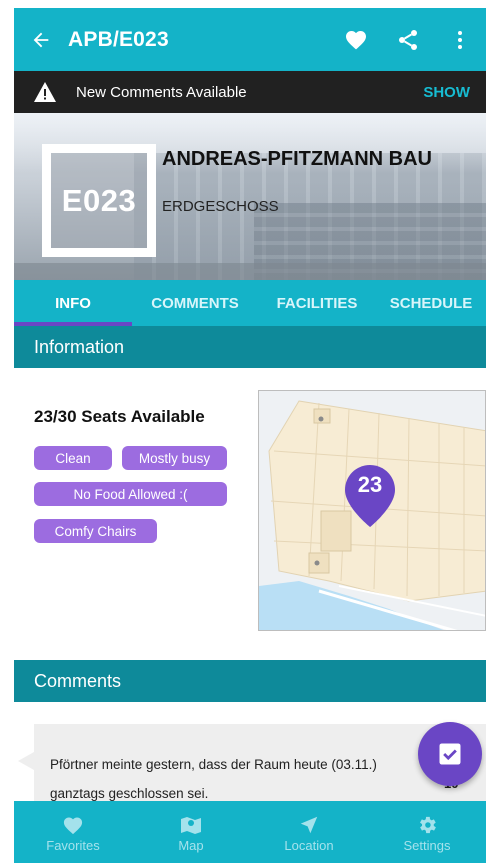 This screenshot has height=867, width=486. I want to click on tag-chip: Clean, so click(73, 458).